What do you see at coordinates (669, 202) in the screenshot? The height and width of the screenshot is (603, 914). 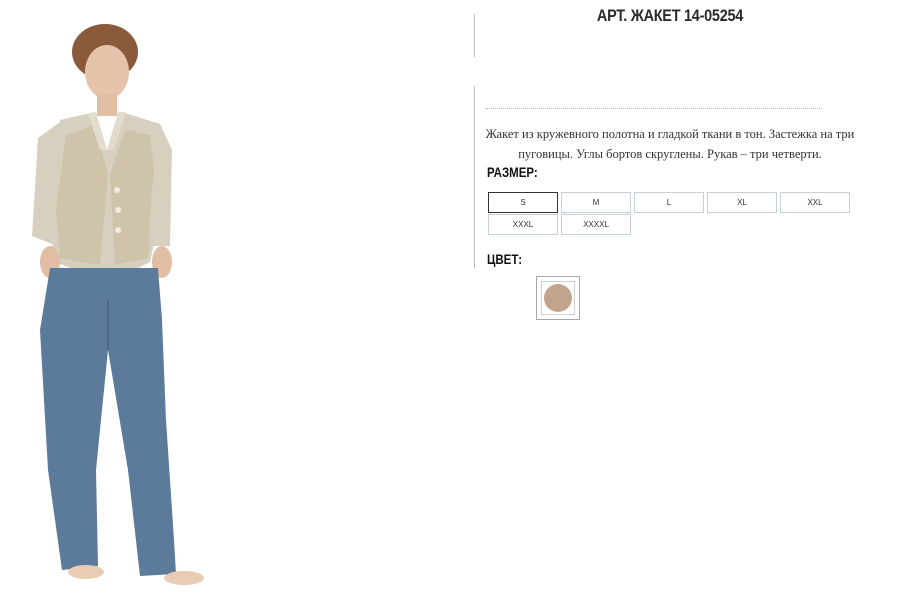 I see `size-option-l: L` at bounding box center [669, 202].